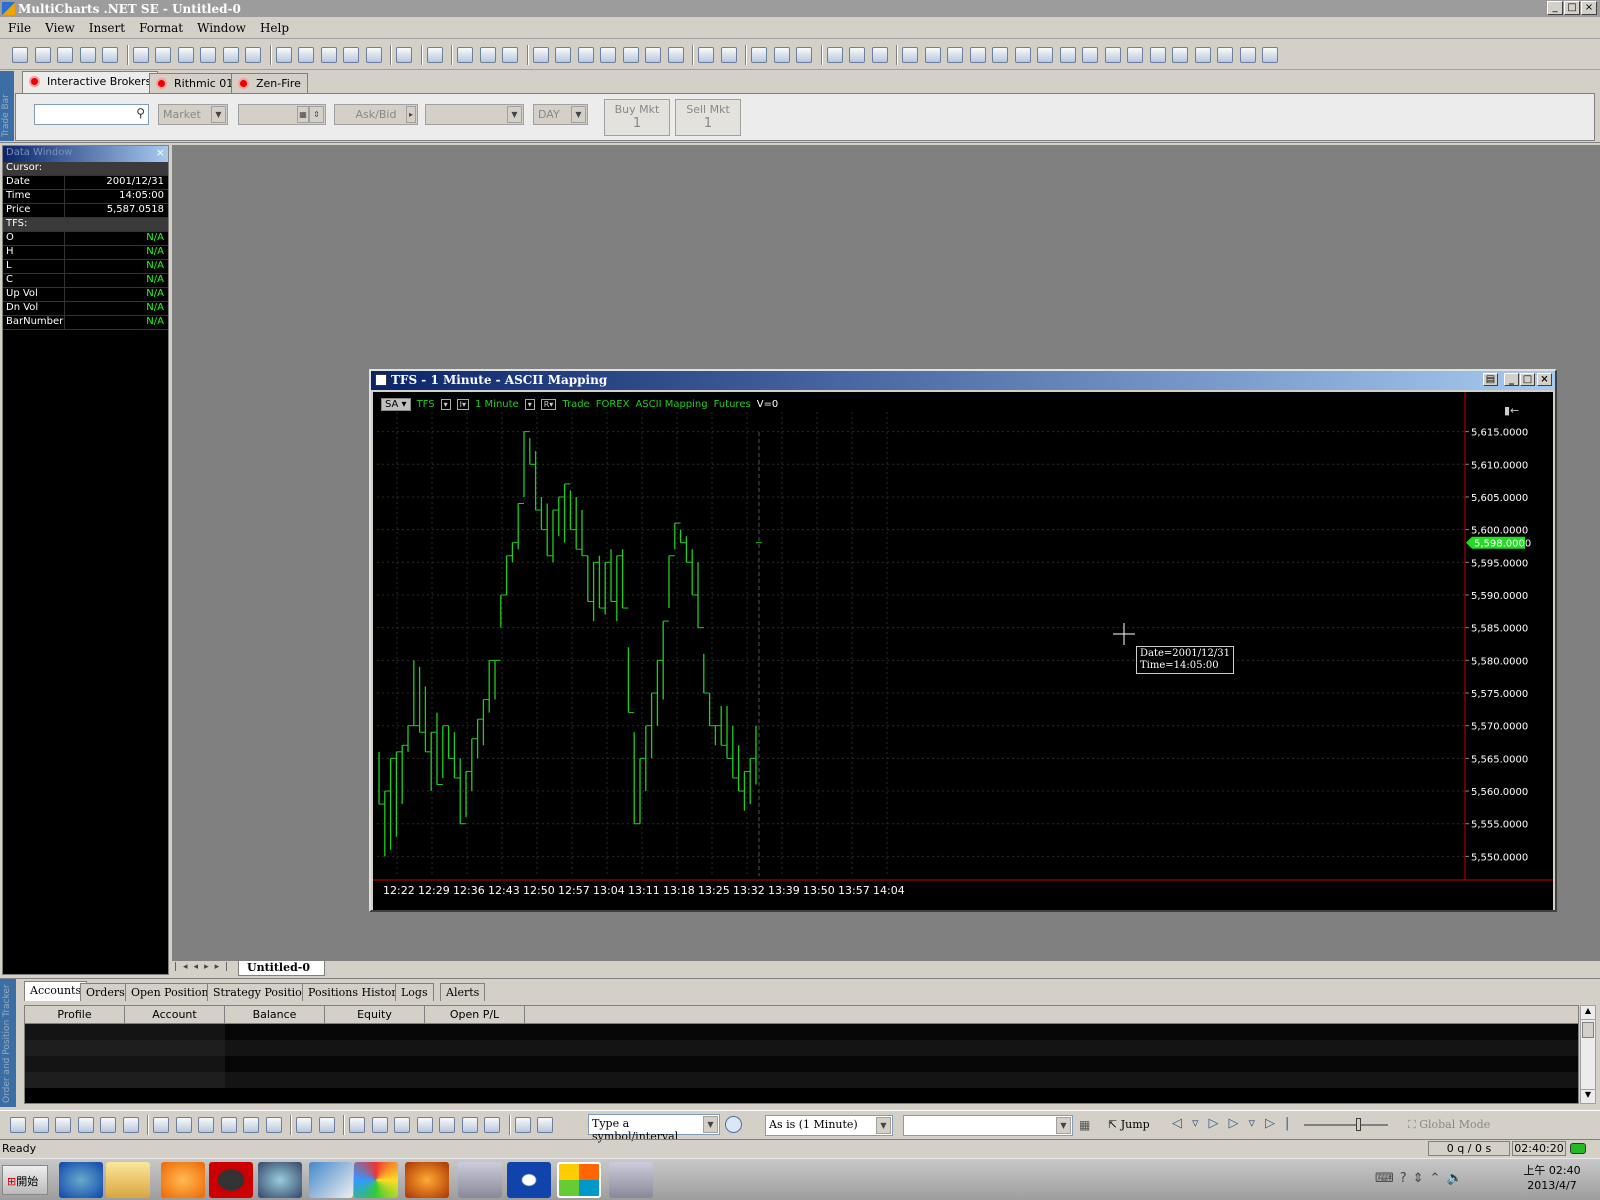  Describe the element at coordinates (65, 55) in the screenshot. I see `open-dropdown-icon` at that location.